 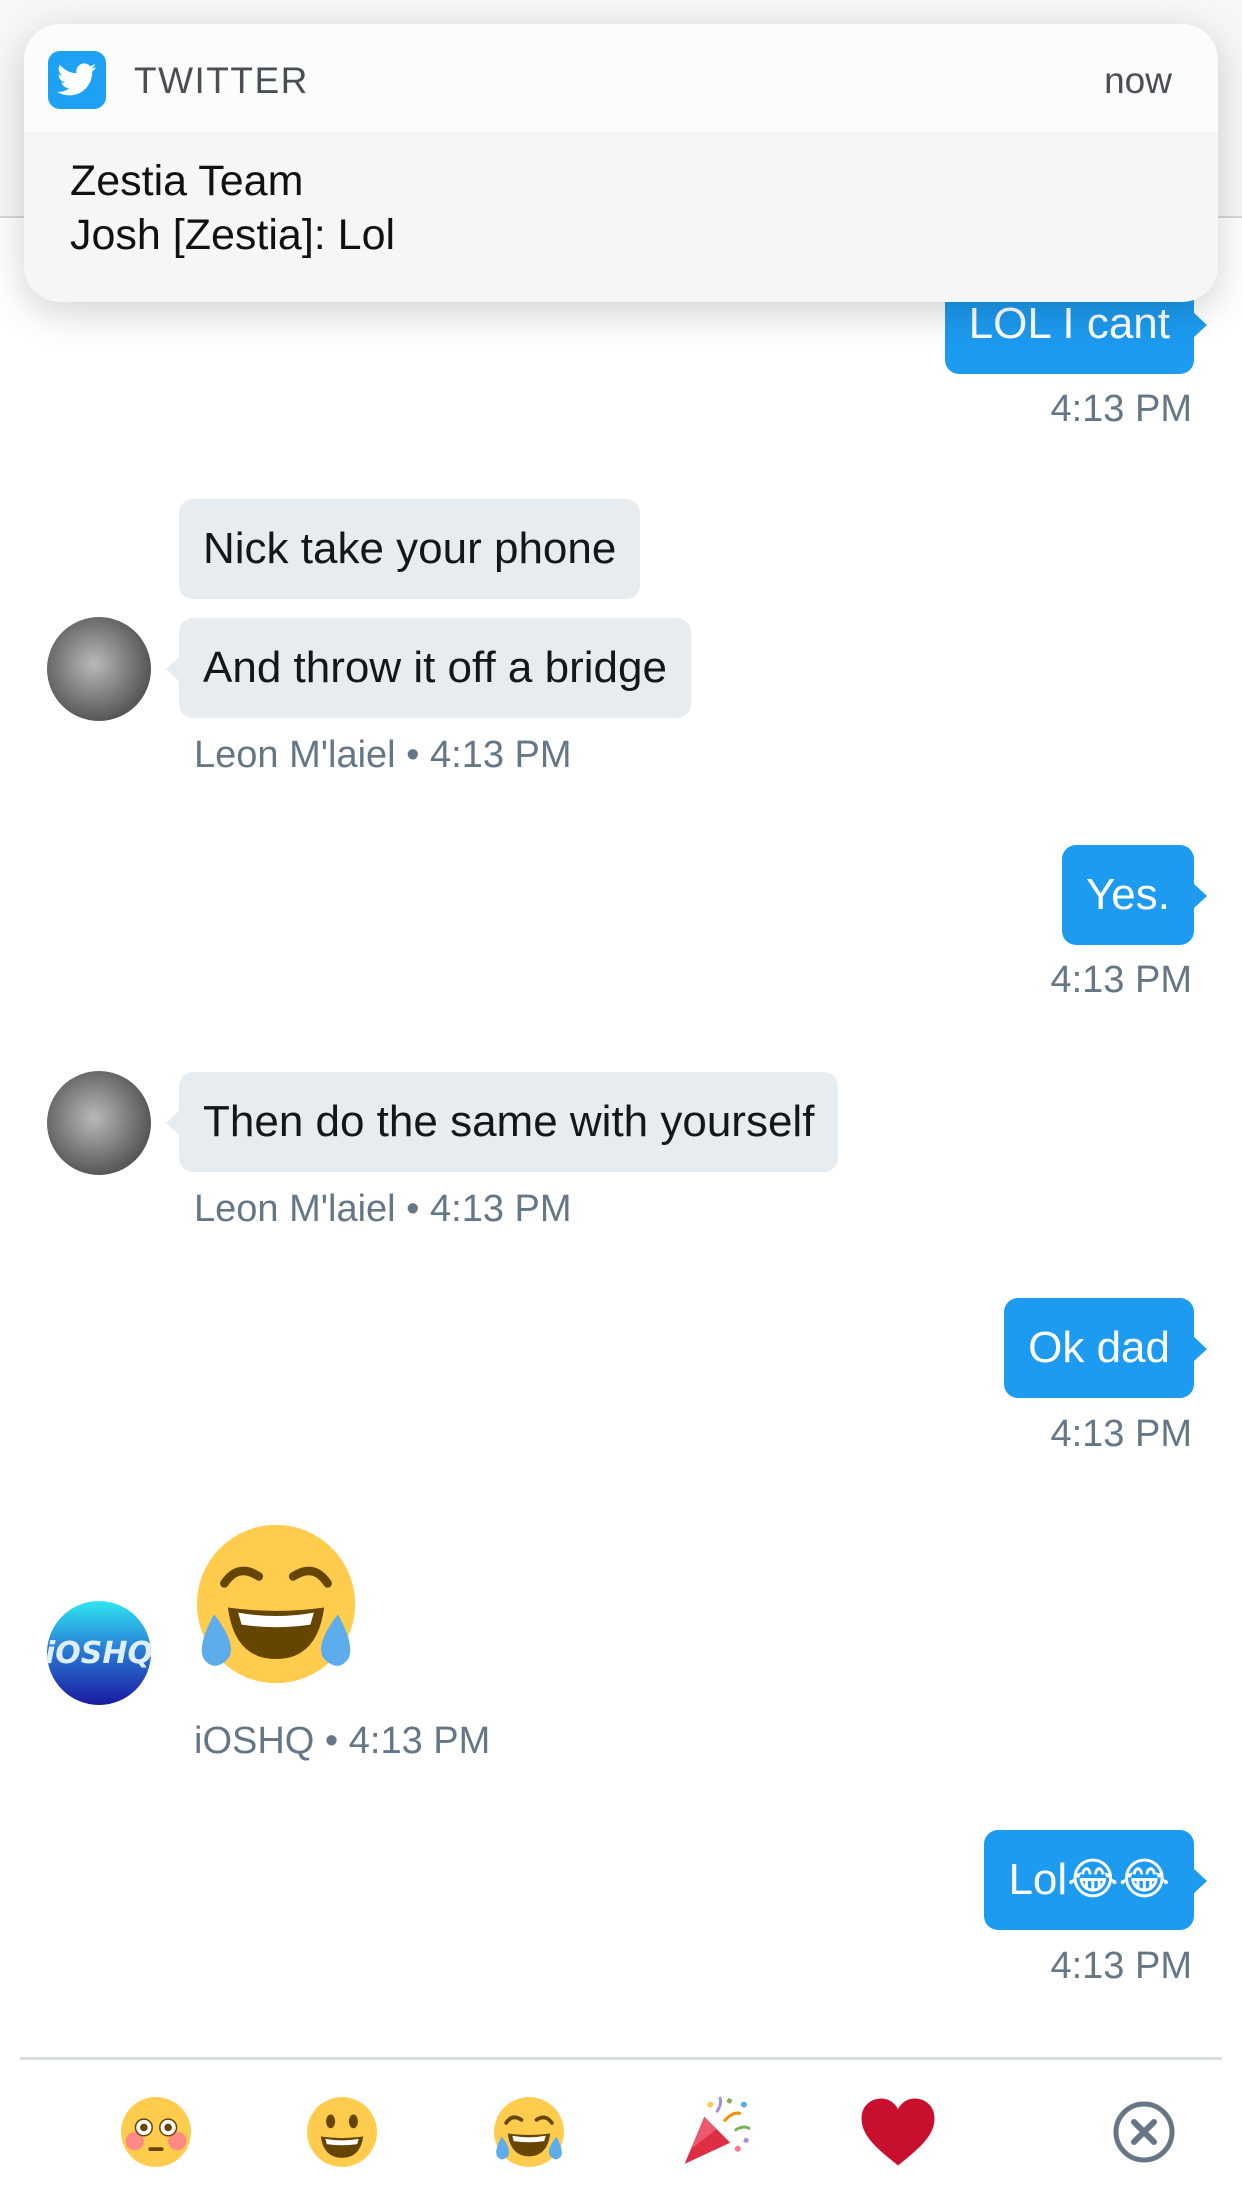 What do you see at coordinates (410, 549) in the screenshot?
I see `message-bubble-incoming: Nick take your phone` at bounding box center [410, 549].